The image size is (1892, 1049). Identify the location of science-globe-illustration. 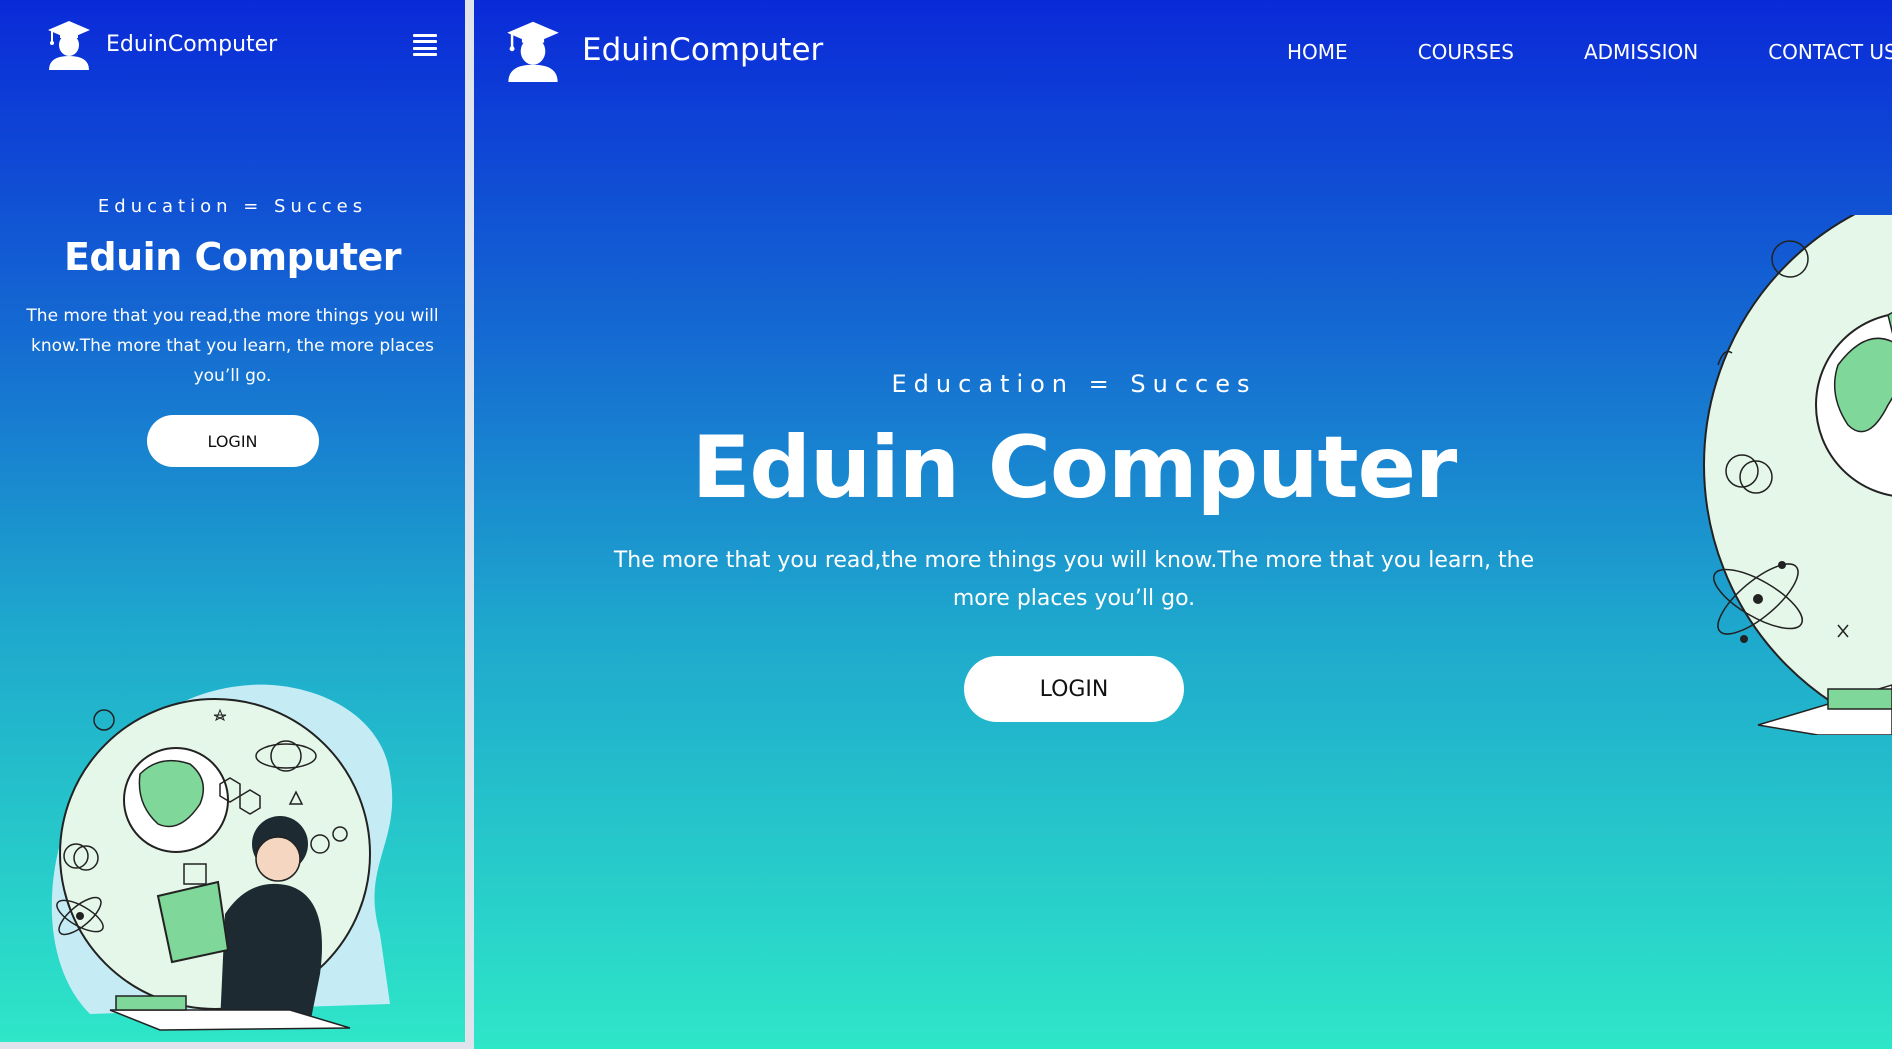
(1797, 475).